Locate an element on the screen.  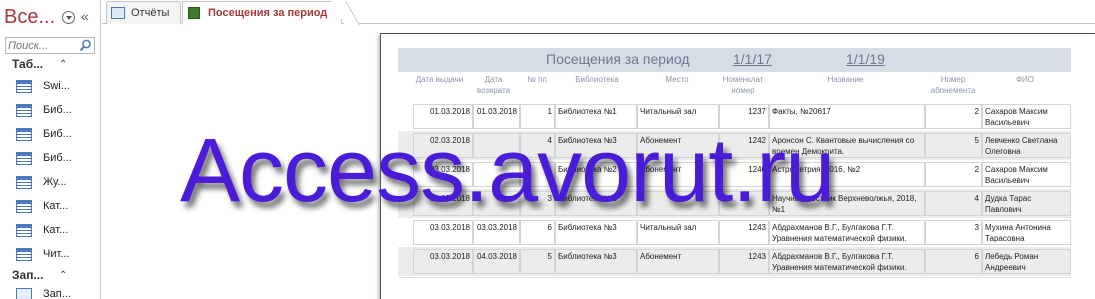
library: Библиотека №1 is located at coordinates (596, 116).